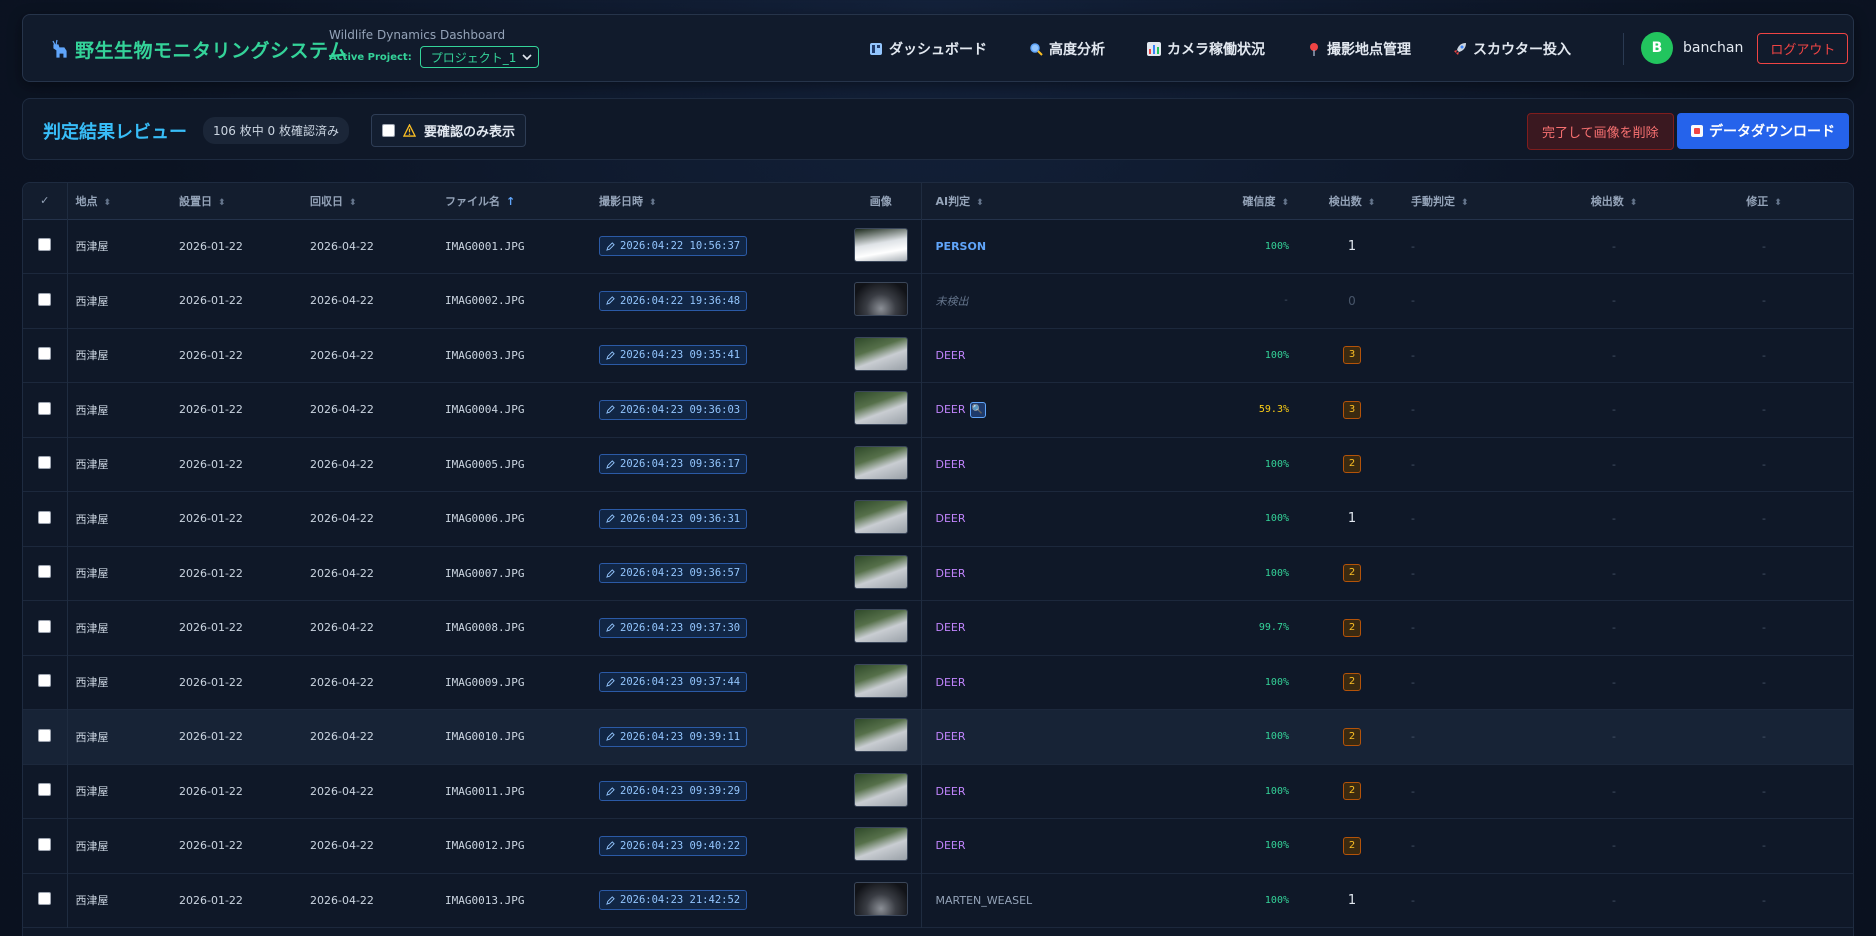 The width and height of the screenshot is (1876, 936). Describe the element at coordinates (716, 201) in the screenshot. I see `col-shot-time: 撮影日時 ⬍` at that location.